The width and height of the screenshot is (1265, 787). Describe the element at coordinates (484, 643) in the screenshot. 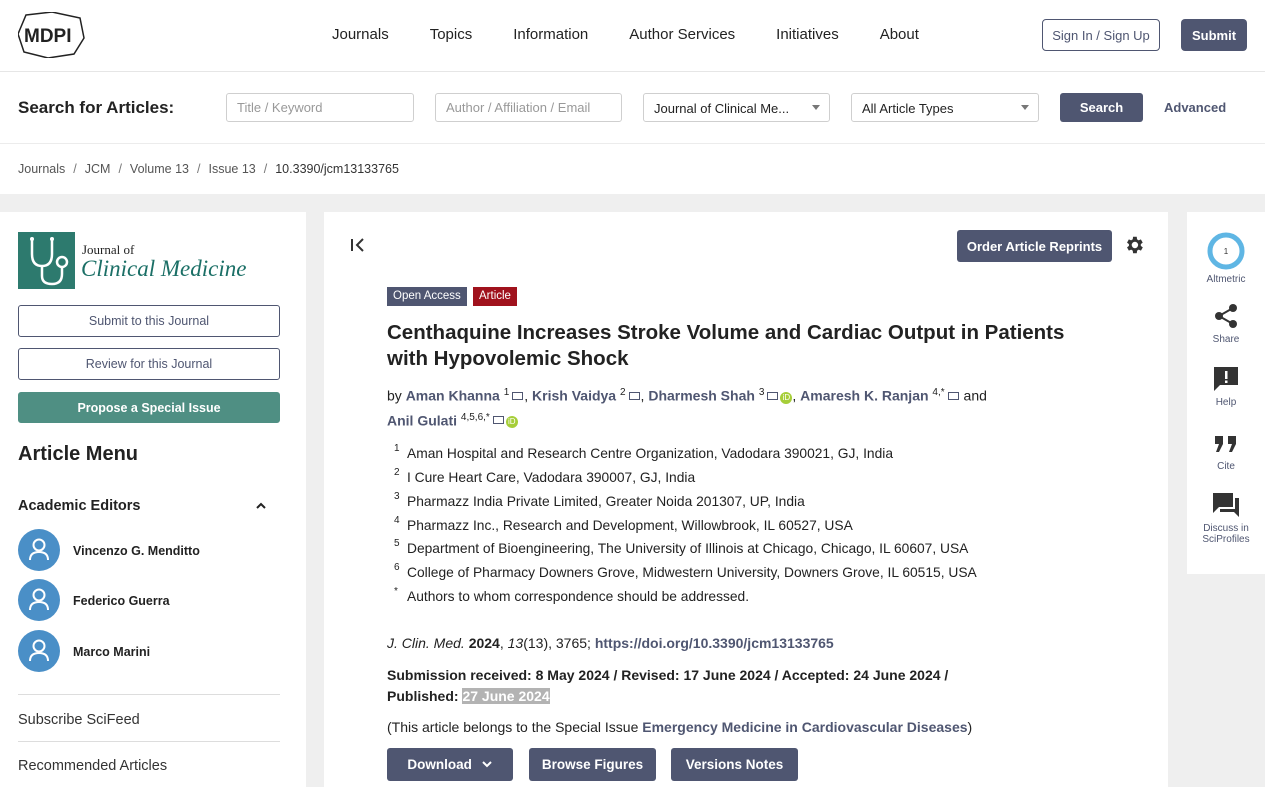

I see `cite-year: 2024` at that location.